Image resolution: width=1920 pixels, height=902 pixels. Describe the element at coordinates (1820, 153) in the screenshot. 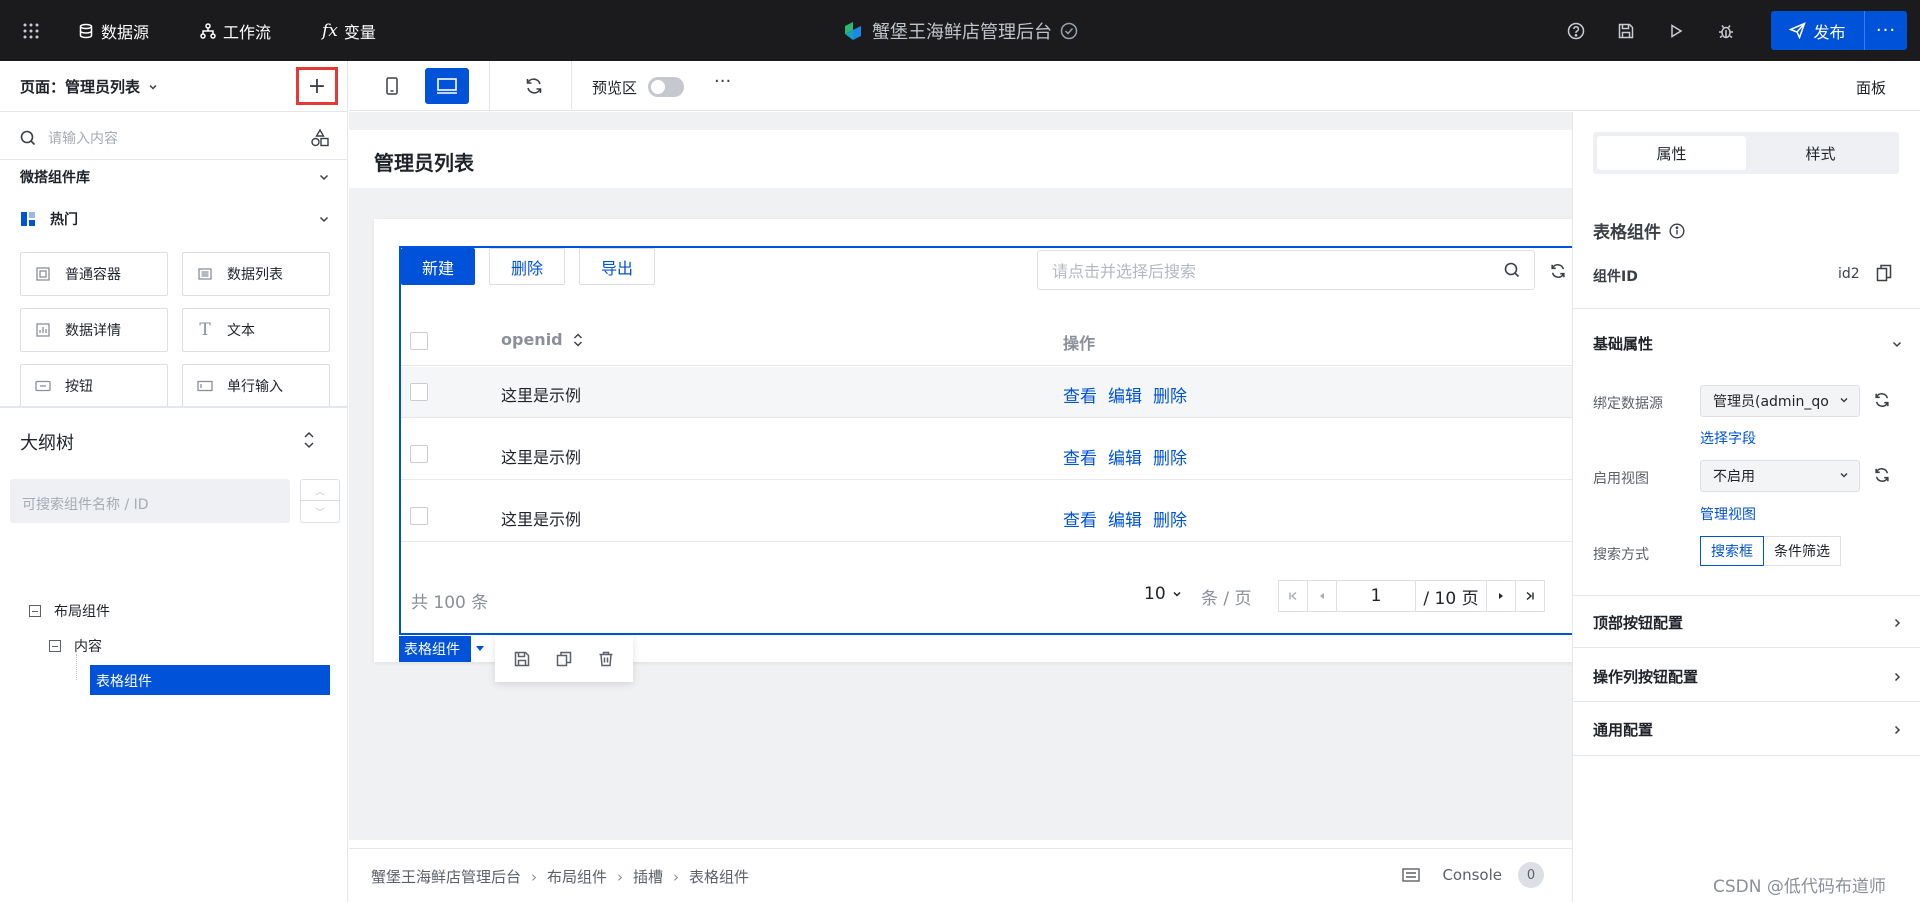

I see `tab-styles: 样式` at that location.